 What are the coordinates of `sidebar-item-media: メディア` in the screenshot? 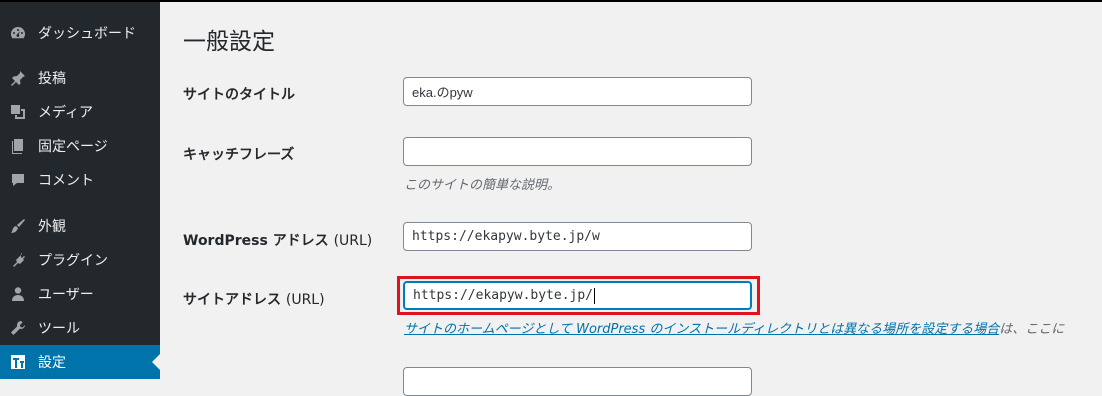 It's located at (80, 112).